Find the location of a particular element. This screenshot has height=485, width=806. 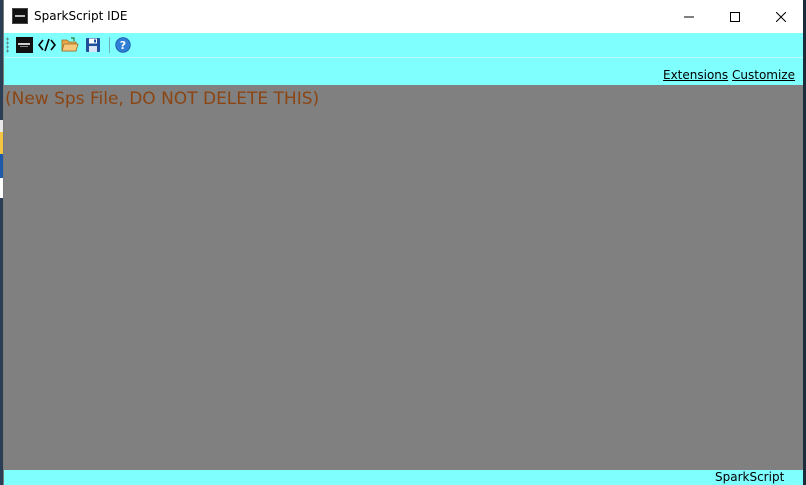

help-button: ? is located at coordinates (123, 45).